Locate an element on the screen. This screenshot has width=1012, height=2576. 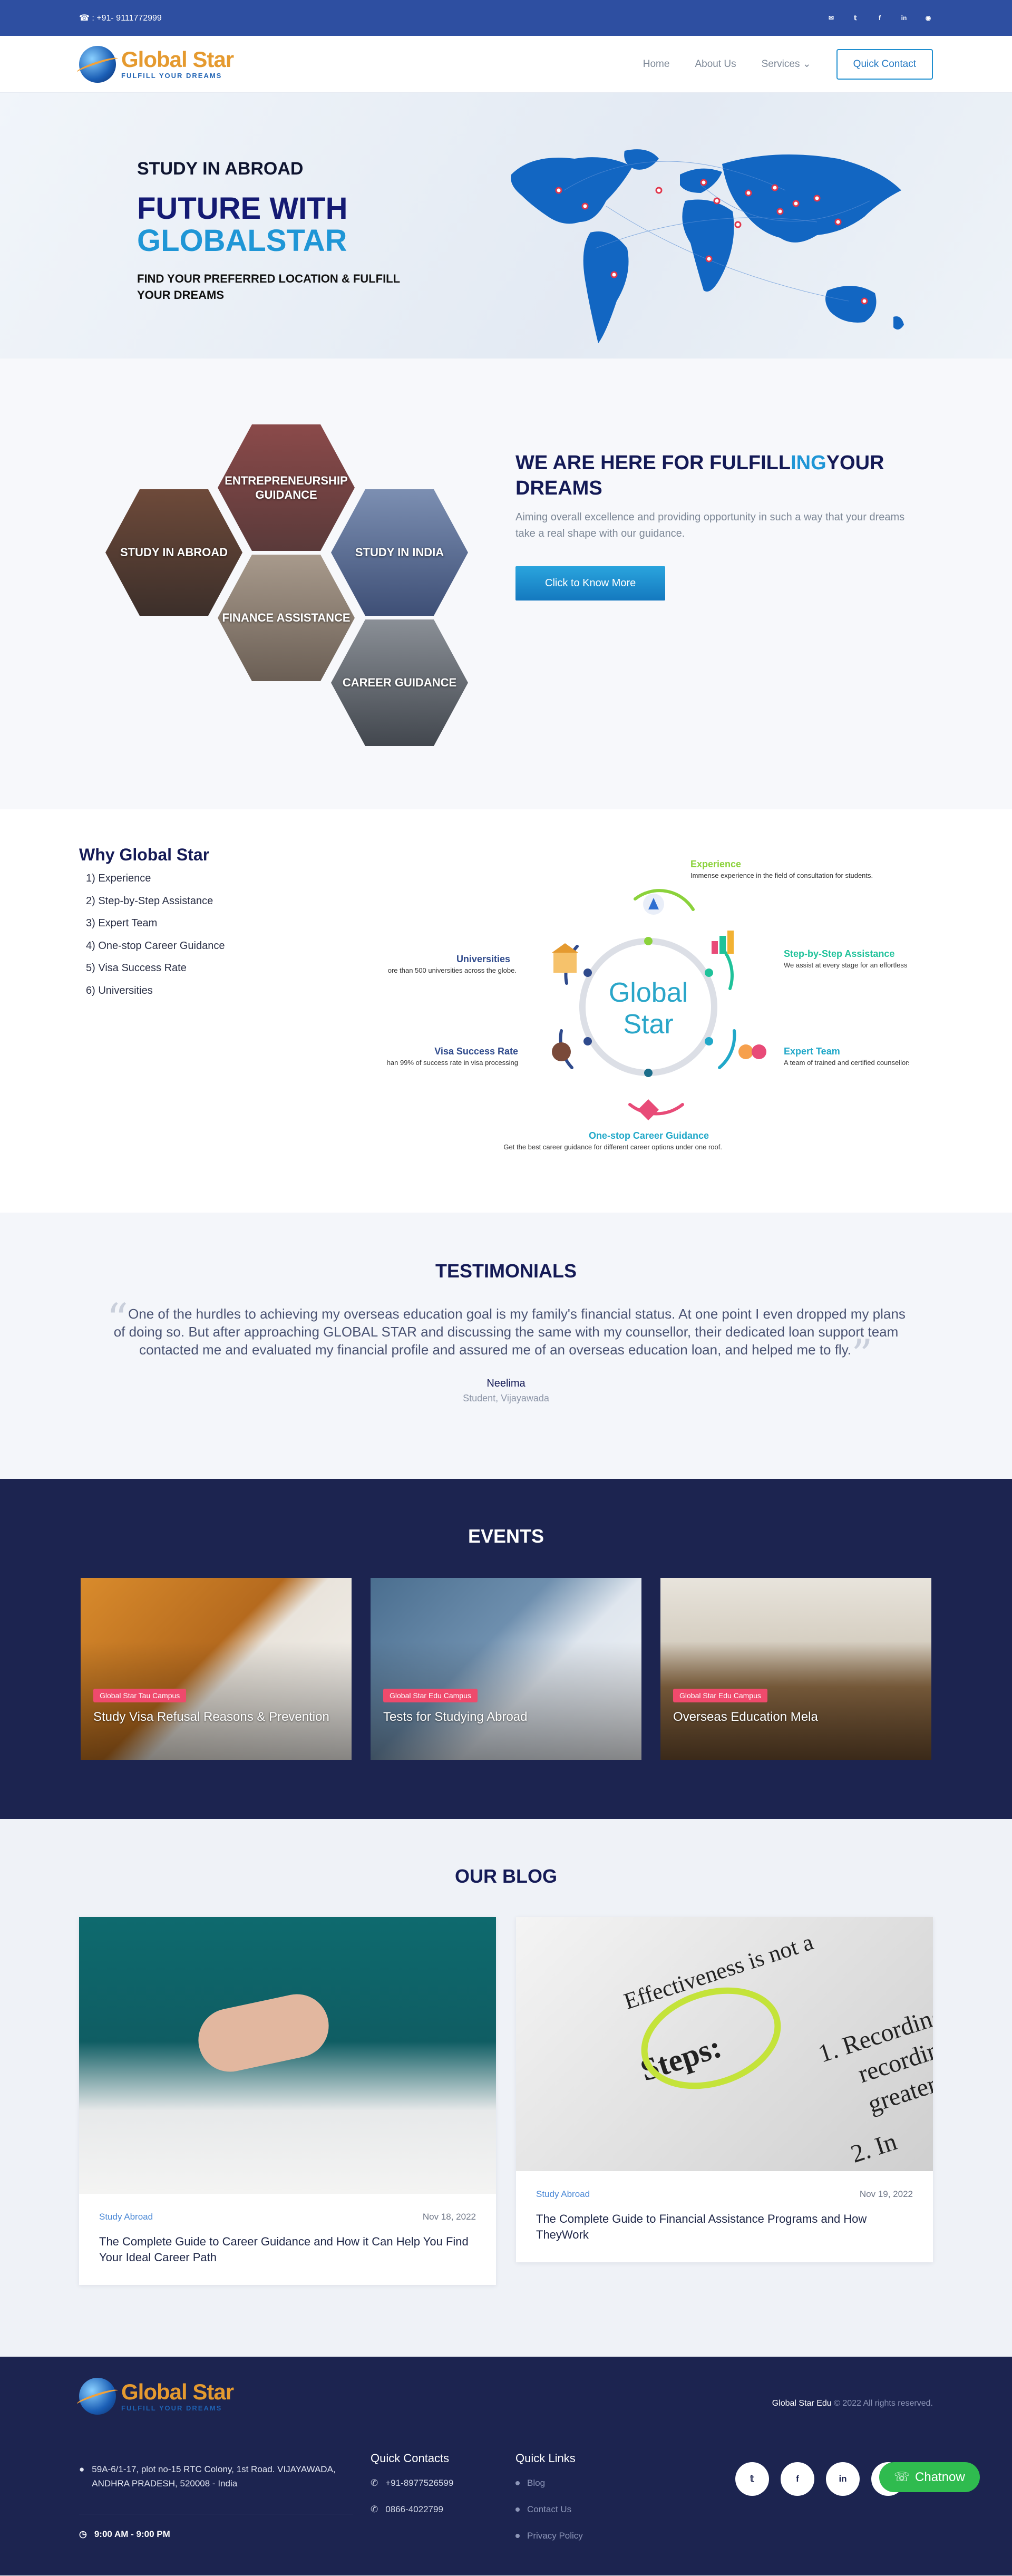
quick-contact-button: Quick Contact is located at coordinates (884, 64).